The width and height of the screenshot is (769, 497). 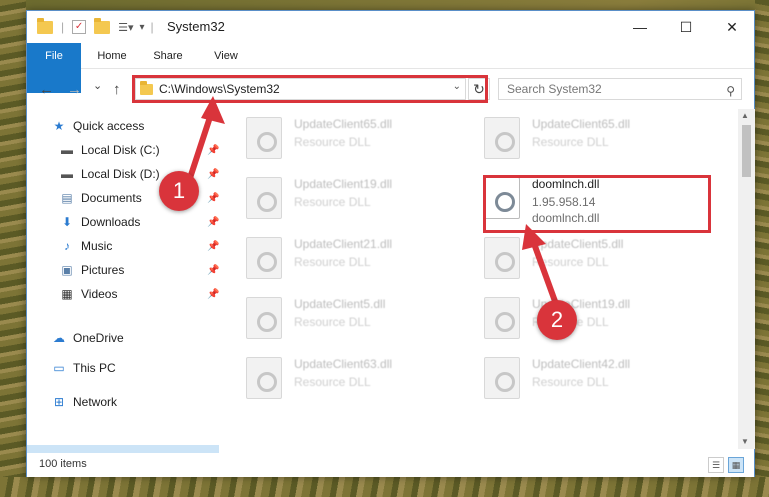 I want to click on quick-access-toolbar: | ✓ ☰▾ ▾ |, so click(x=95, y=26).